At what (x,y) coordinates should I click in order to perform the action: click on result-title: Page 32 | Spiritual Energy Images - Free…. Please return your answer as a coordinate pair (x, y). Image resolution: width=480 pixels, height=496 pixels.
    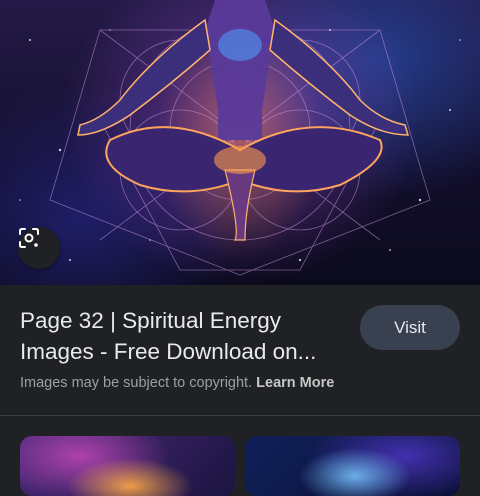
    Looking at the image, I should click on (180, 336).